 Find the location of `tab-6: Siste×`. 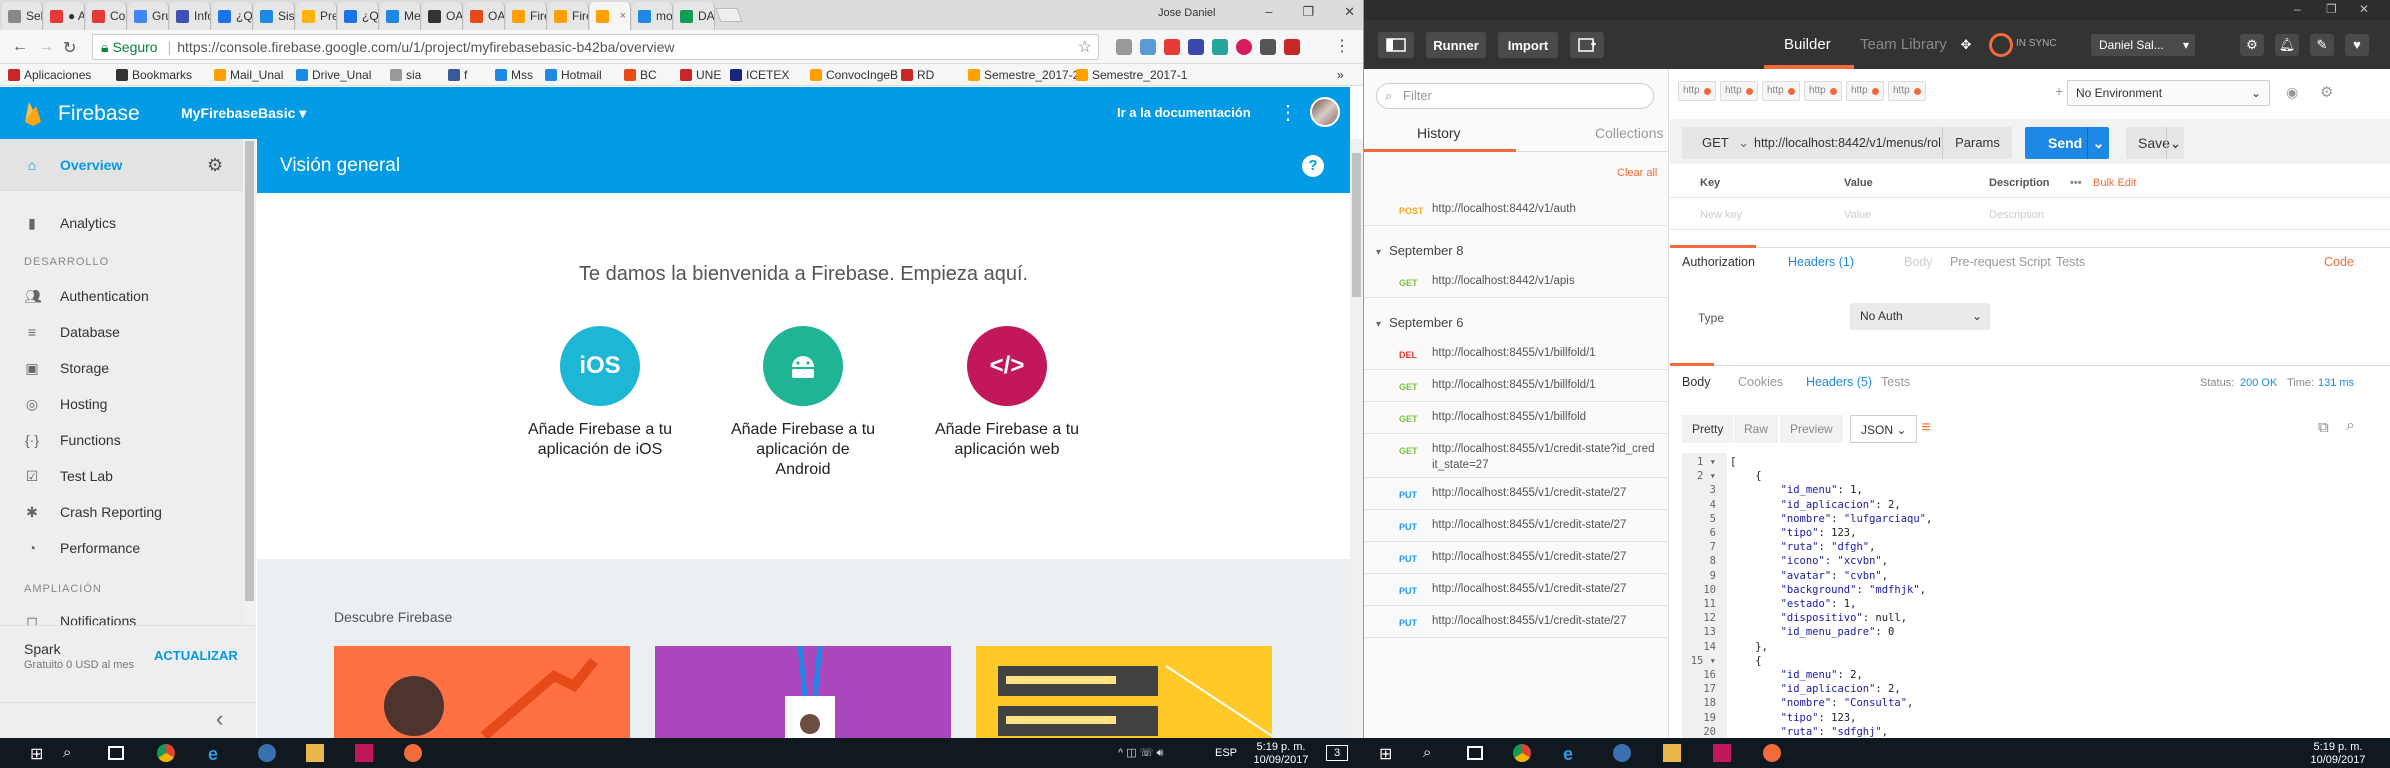

tab-6: Siste× is located at coordinates (274, 16).